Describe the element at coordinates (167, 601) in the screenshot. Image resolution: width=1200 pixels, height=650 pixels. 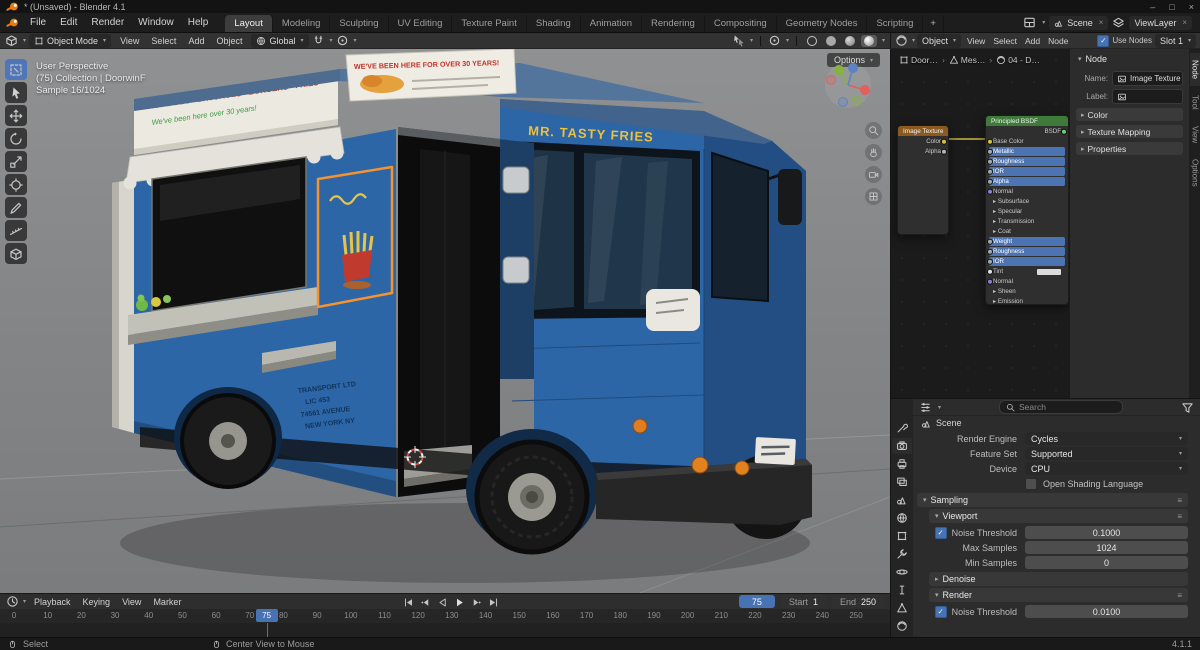
I see `timeline-menu-marker: Marker` at that location.